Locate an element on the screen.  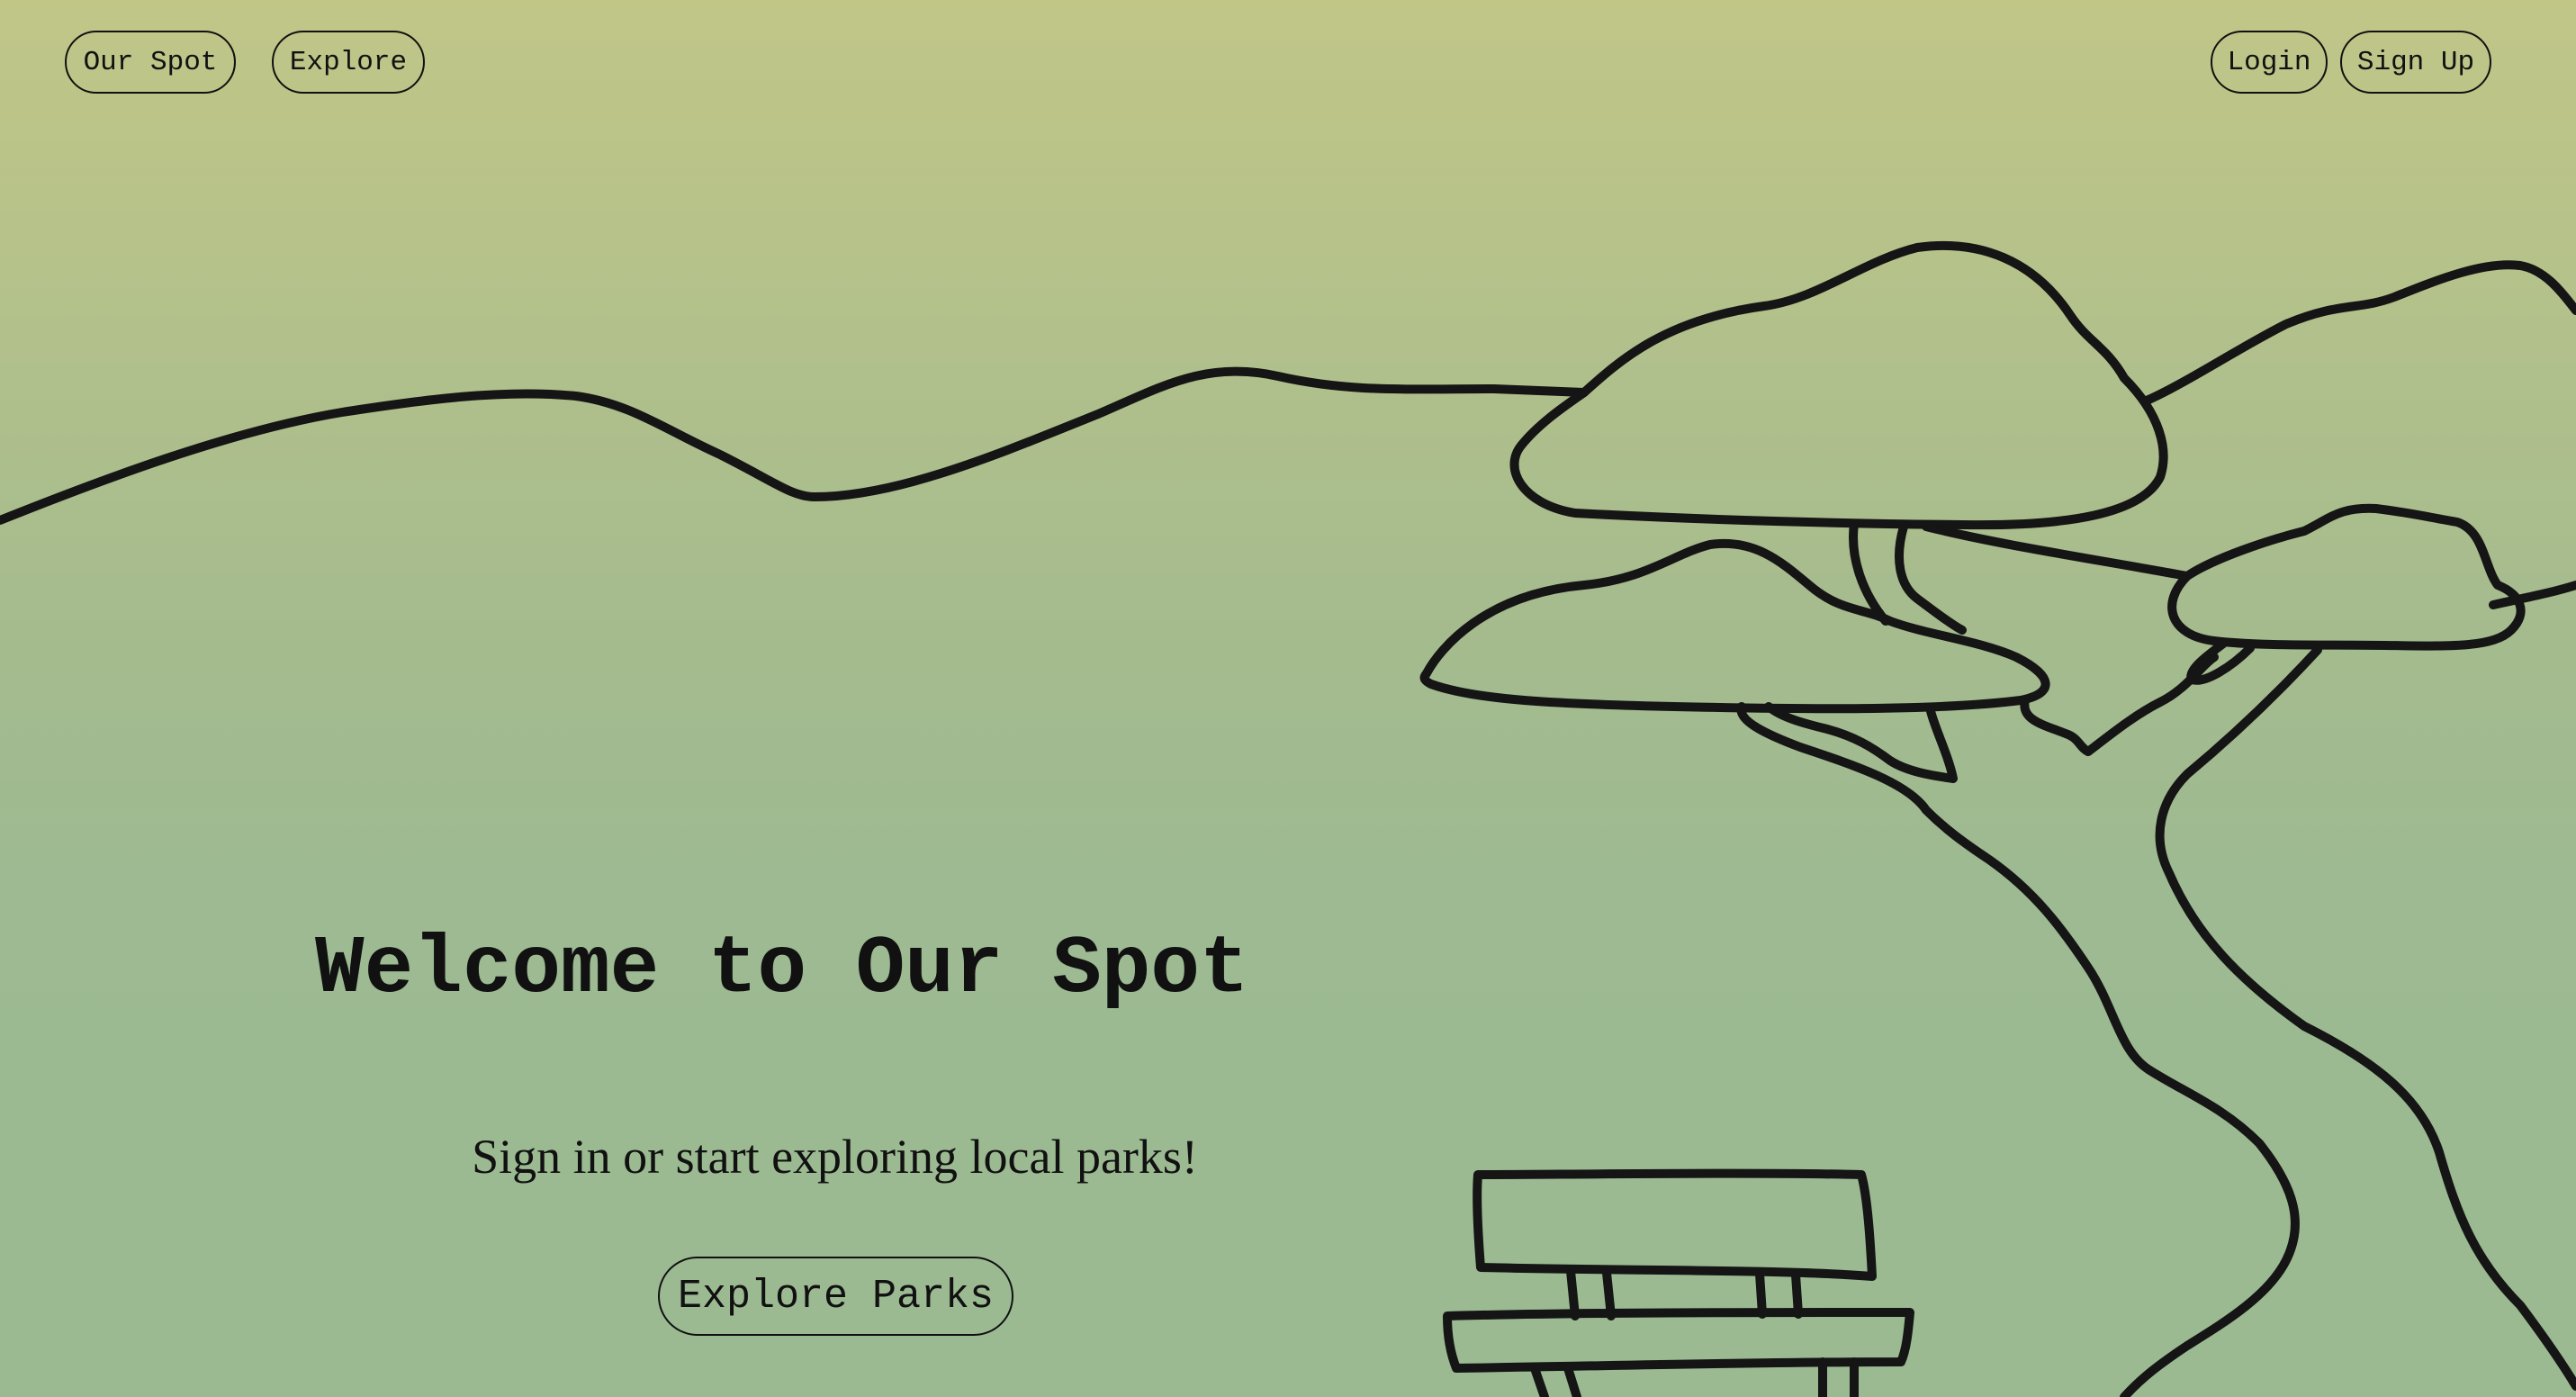
nav-brand-button: Our Spot is located at coordinates (150, 62).